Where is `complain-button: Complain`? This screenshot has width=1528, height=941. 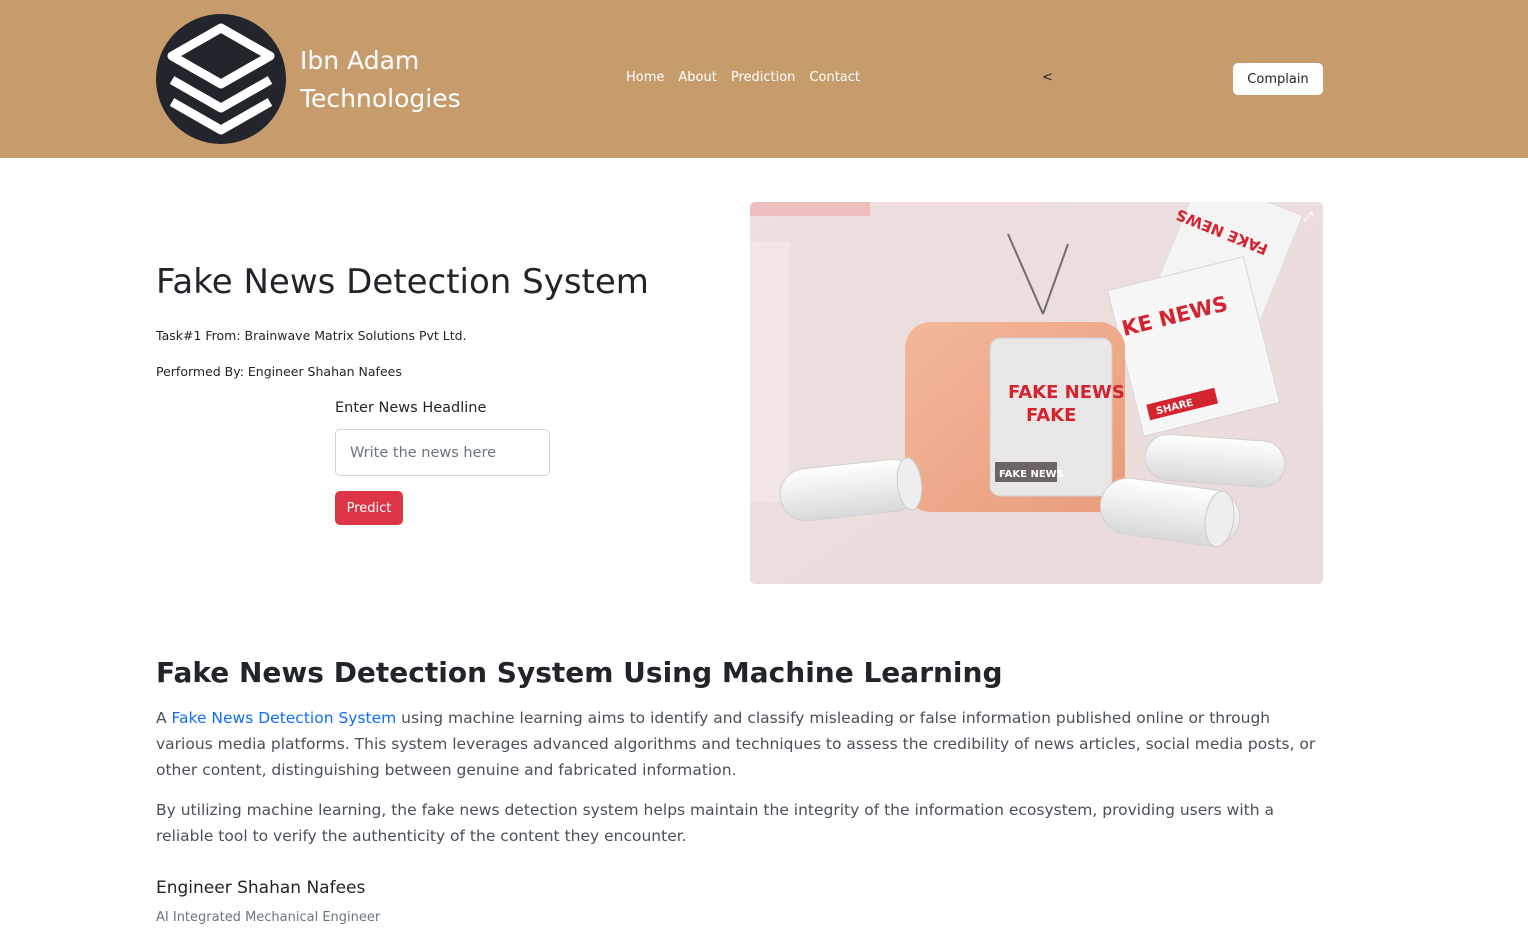 complain-button: Complain is located at coordinates (1278, 79).